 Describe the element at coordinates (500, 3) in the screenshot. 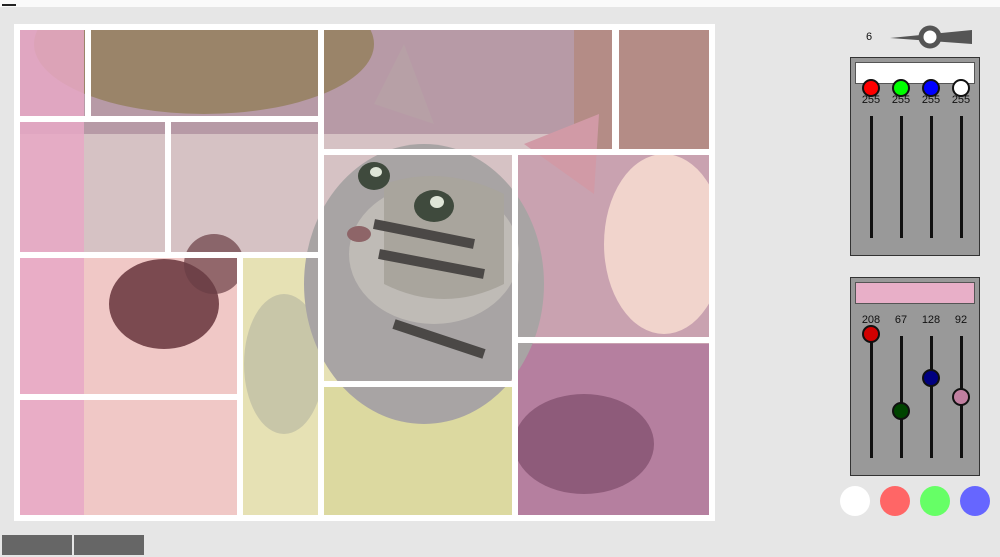

I see `top-bar` at that location.